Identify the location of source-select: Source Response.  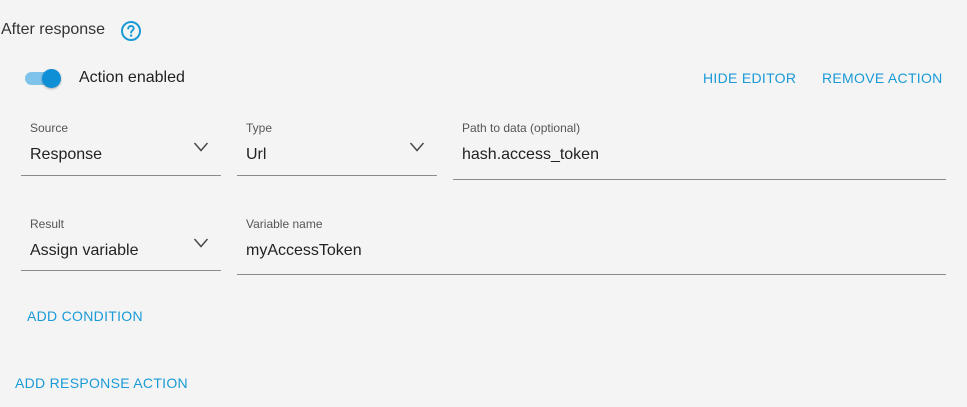
(121, 148).